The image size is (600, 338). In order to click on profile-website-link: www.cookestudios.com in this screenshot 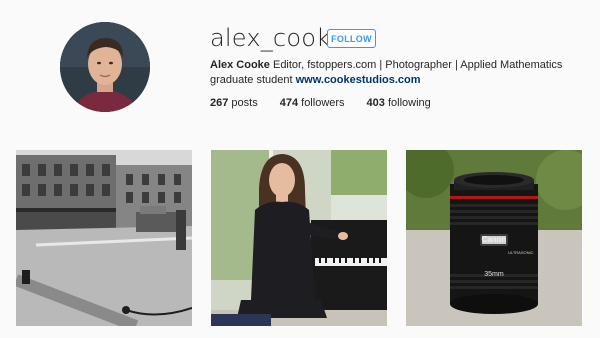, I will do `click(358, 80)`.